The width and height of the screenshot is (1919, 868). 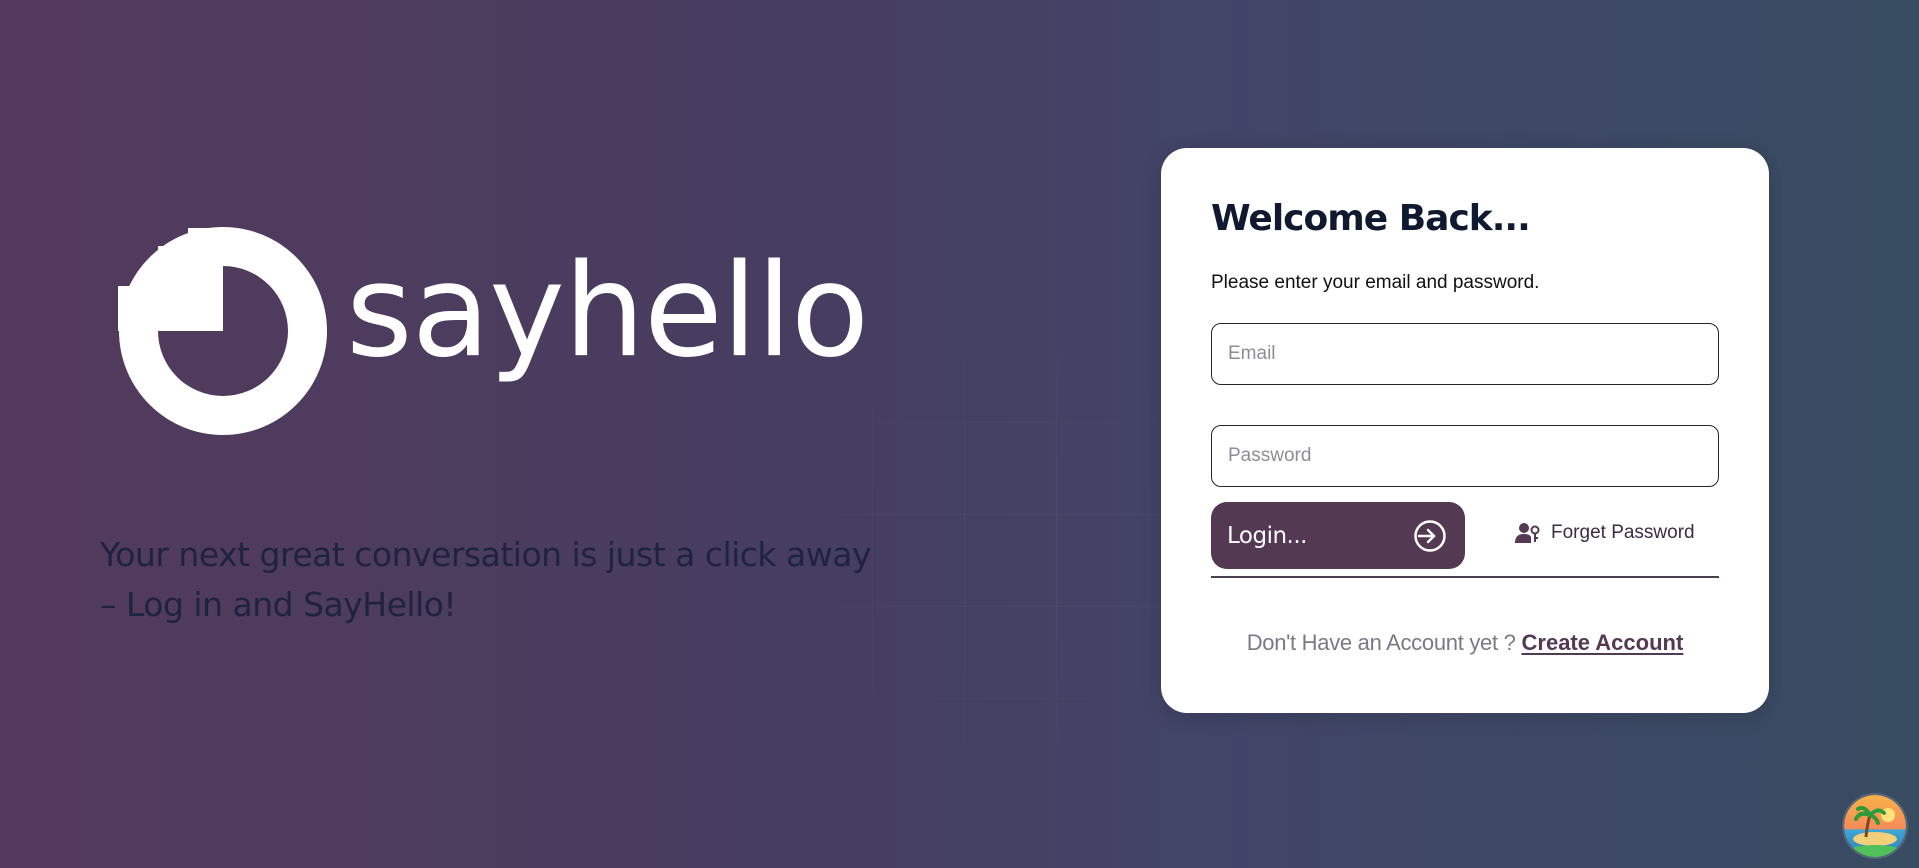 What do you see at coordinates (1603, 642) in the screenshot?
I see `create-account-link: Create Account` at bounding box center [1603, 642].